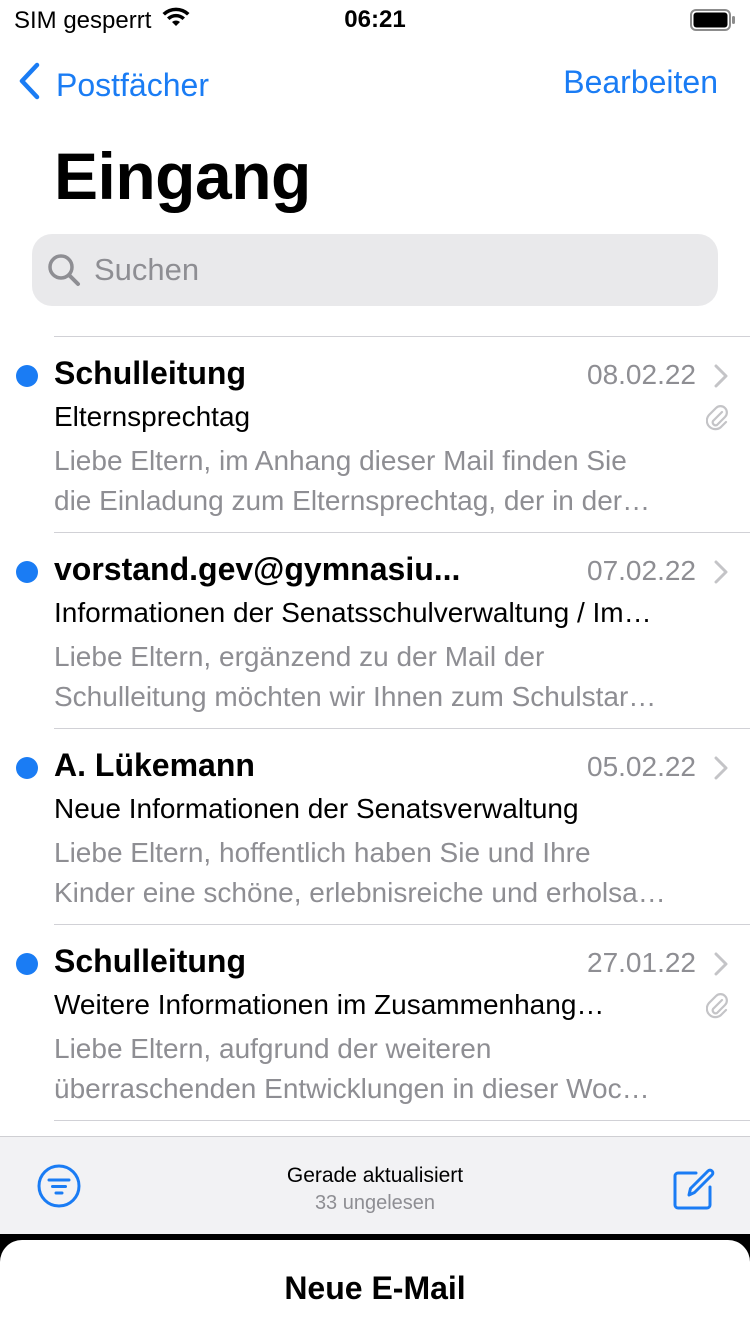  Describe the element at coordinates (316, 808) in the screenshot. I see `mail-subject: Neue Informationen der Senatsverwaltung` at that location.